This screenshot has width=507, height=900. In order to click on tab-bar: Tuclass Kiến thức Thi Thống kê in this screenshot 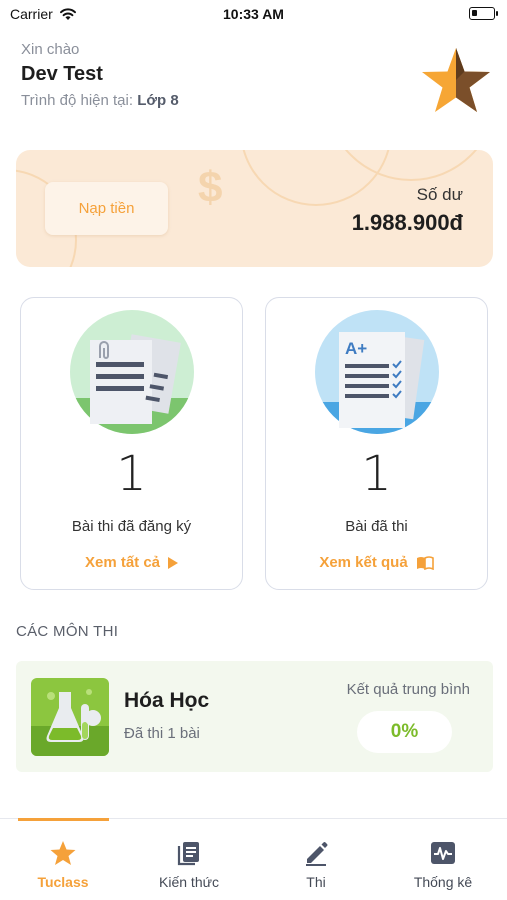, I will do `click(253, 859)`.